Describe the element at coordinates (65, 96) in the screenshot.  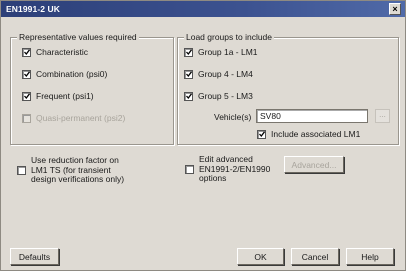
I see `frequent-label: Frequent (psi1)` at that location.